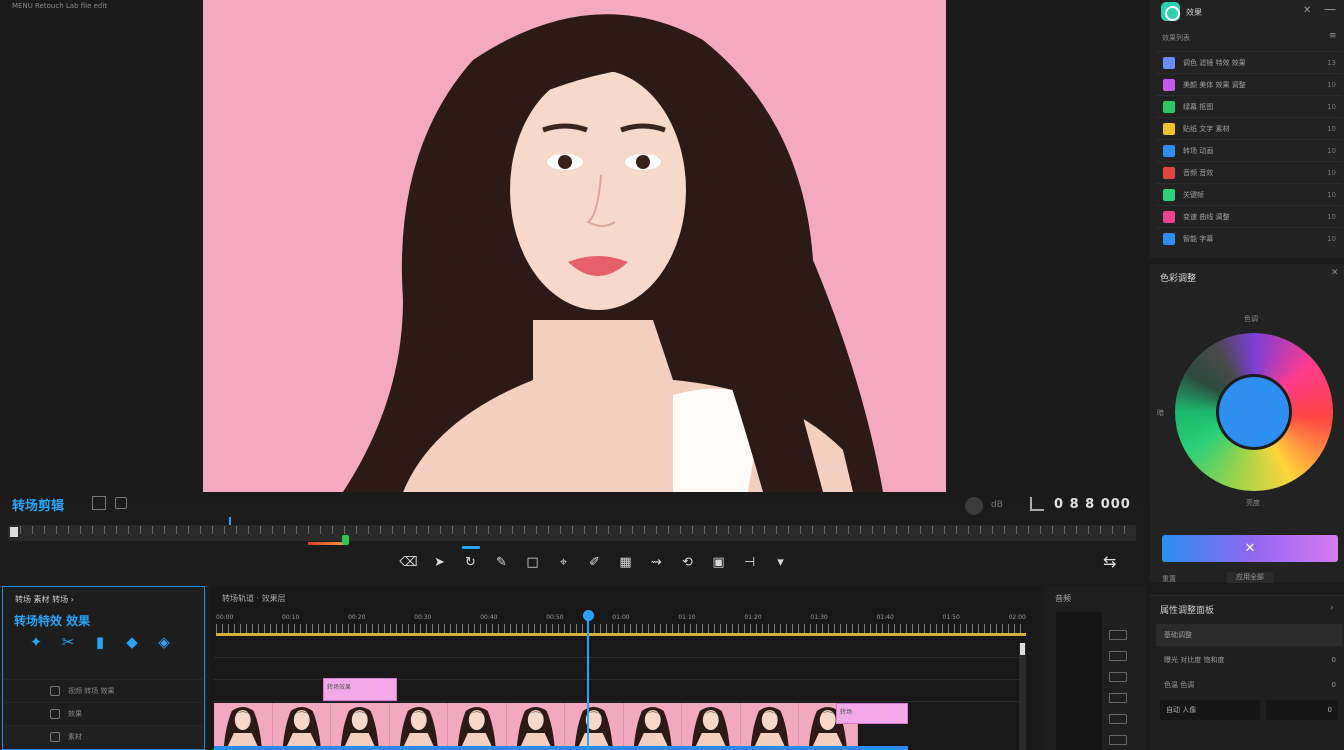  I want to click on crop-tool: □, so click(532, 562).